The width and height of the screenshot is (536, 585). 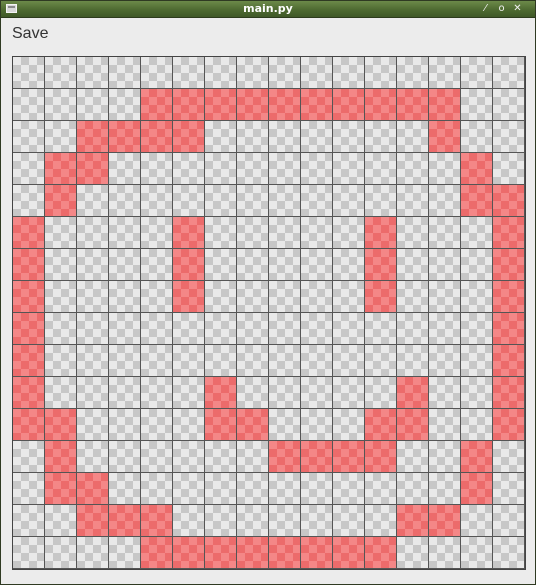 What do you see at coordinates (30, 34) in the screenshot?
I see `save-button: Save` at bounding box center [30, 34].